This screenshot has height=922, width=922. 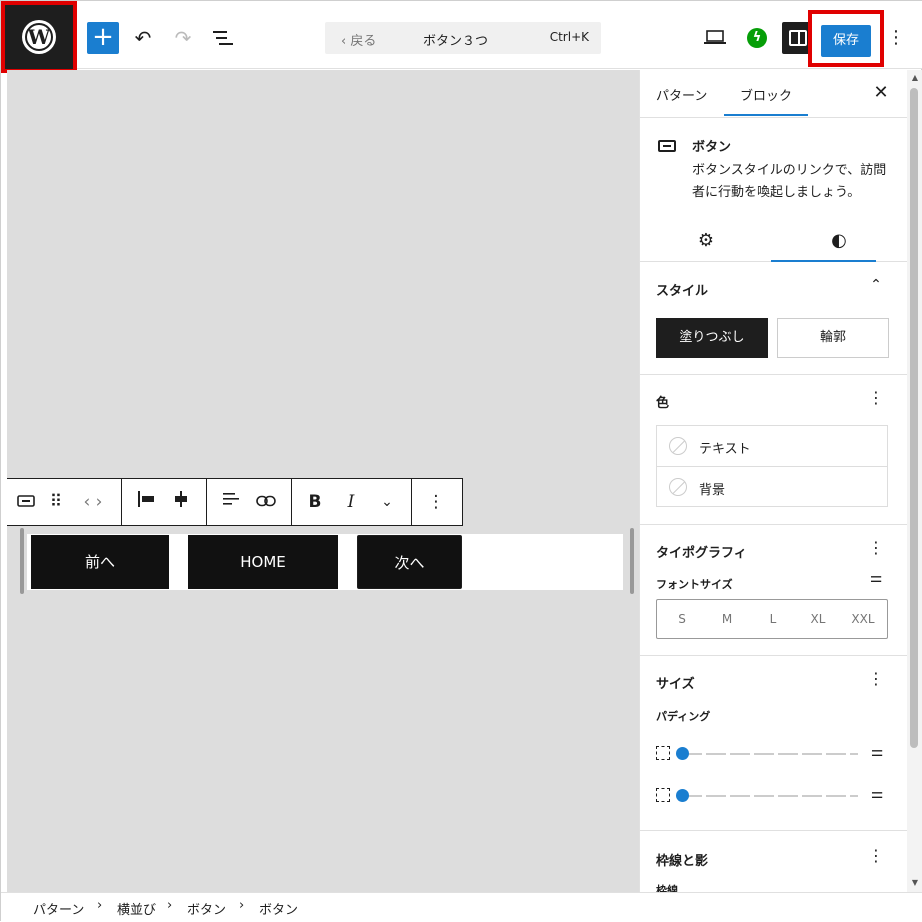 I want to click on document-title: ボタン３つ, so click(x=456, y=41).